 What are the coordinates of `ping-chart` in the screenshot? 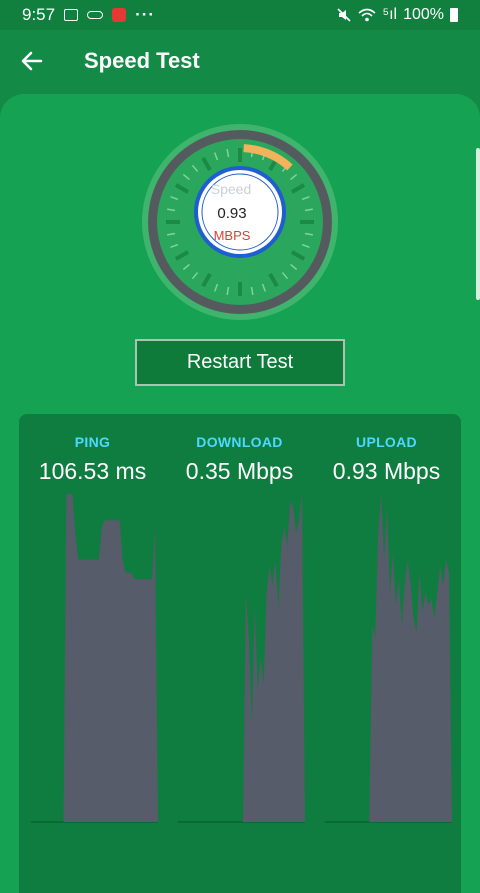 It's located at (94, 658).